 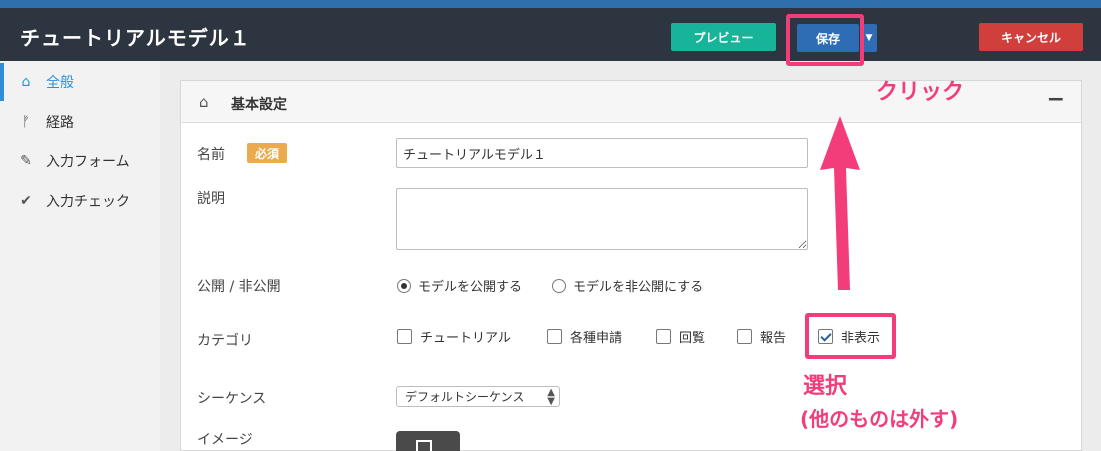 I want to click on name-label: 名前, so click(x=211, y=155).